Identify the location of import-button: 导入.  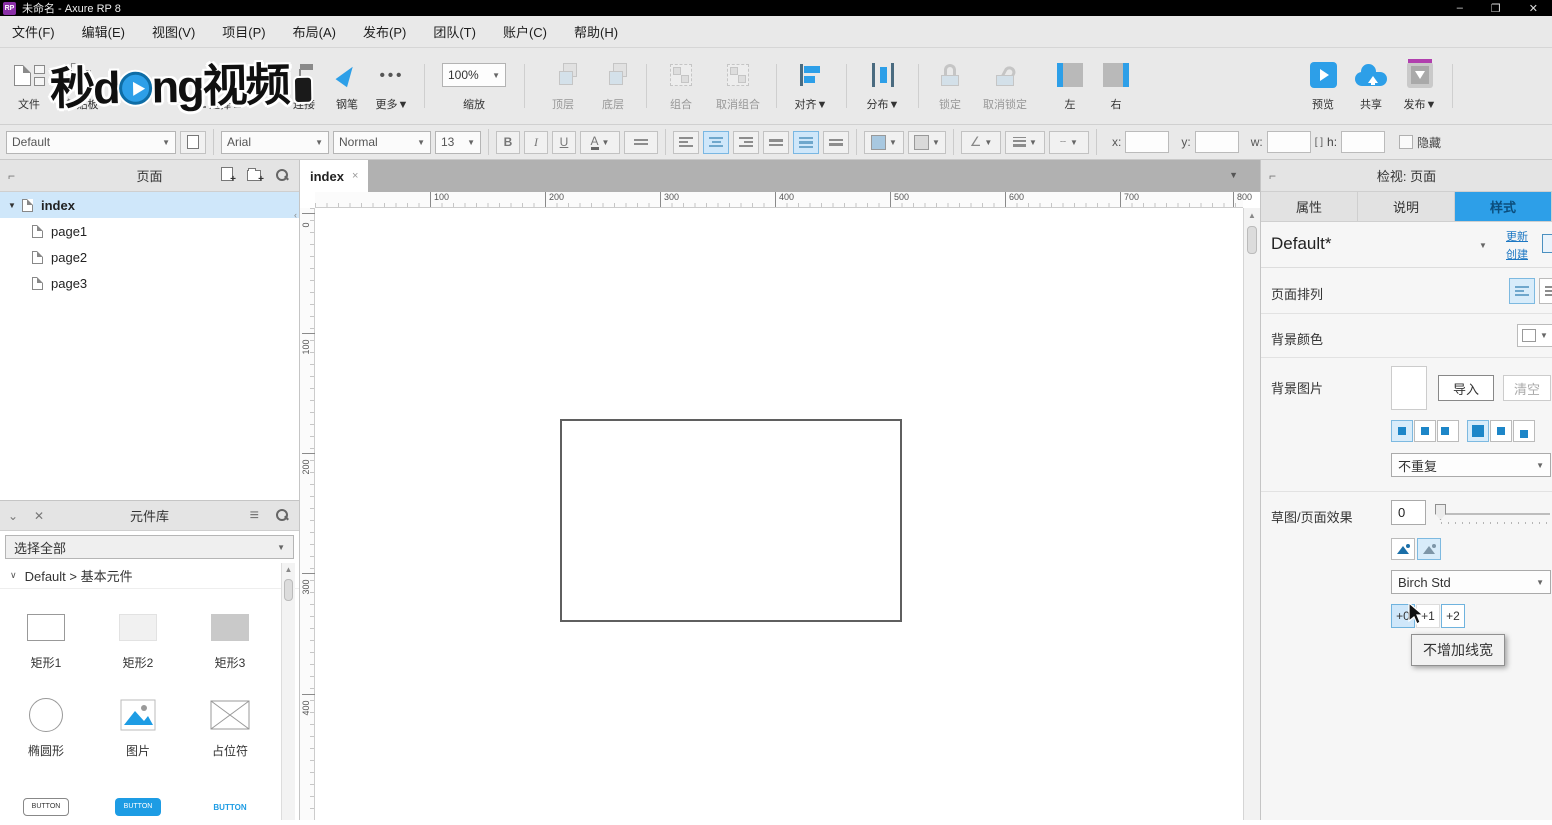
(1466, 388).